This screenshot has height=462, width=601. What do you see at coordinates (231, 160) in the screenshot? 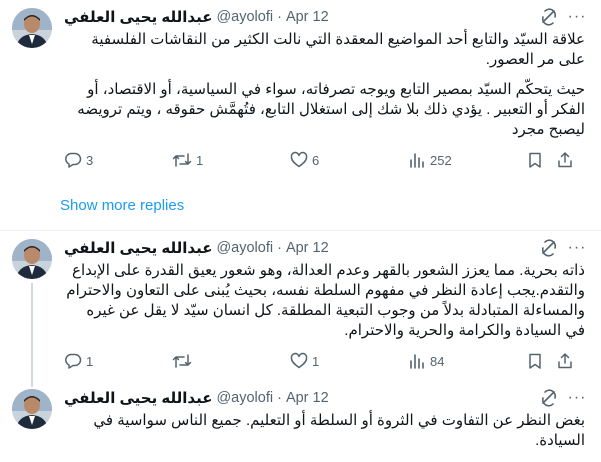
I see `retweet-button: 1` at bounding box center [231, 160].